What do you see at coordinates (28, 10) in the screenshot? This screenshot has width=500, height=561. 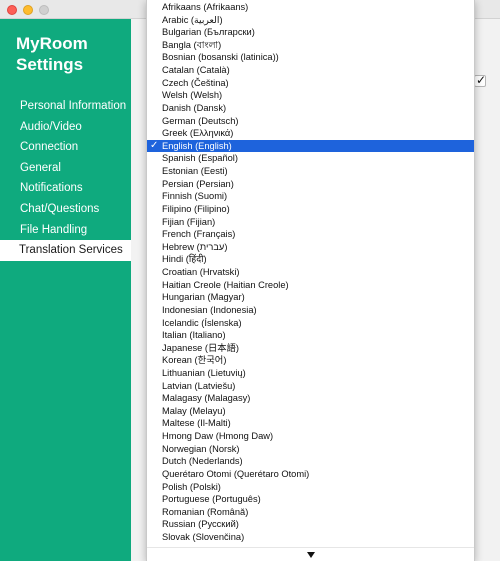 I see `minimize-window-button` at bounding box center [28, 10].